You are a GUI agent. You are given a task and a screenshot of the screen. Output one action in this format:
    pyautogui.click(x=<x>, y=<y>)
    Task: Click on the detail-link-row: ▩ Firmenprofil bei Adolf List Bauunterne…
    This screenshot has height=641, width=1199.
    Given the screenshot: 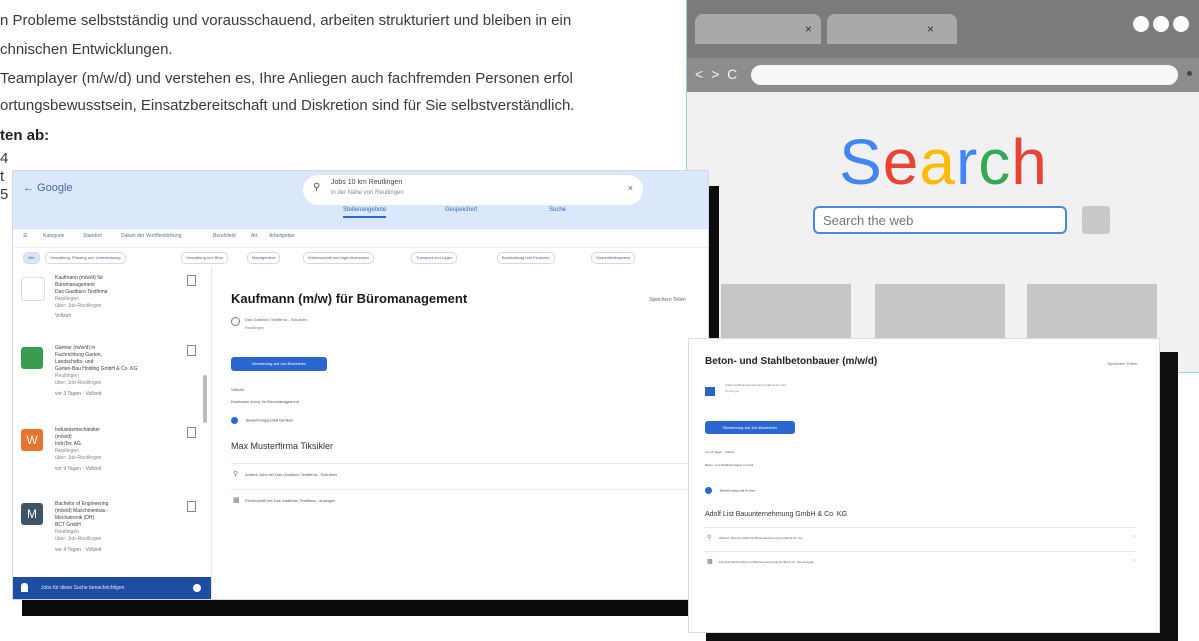 What is the action you would take?
    pyautogui.click(x=920, y=561)
    